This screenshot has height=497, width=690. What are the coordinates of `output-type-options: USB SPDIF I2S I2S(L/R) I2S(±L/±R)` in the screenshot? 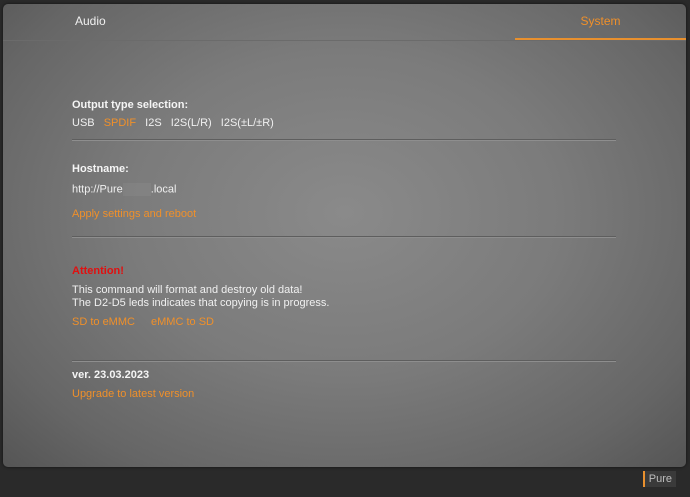 It's located at (344, 123).